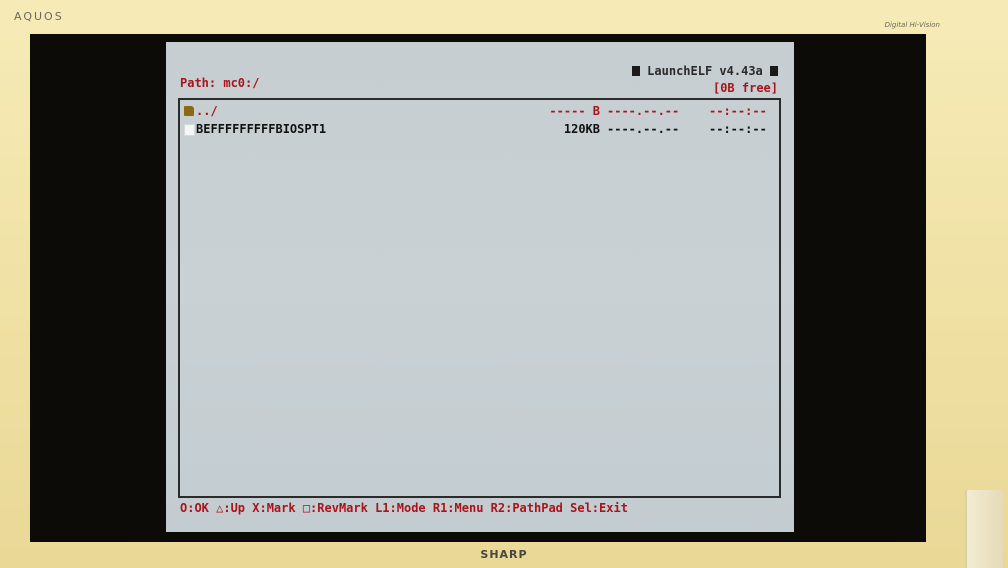 The width and height of the screenshot is (1008, 568). I want to click on app-title: LaunchELF v4.43a, so click(705, 71).